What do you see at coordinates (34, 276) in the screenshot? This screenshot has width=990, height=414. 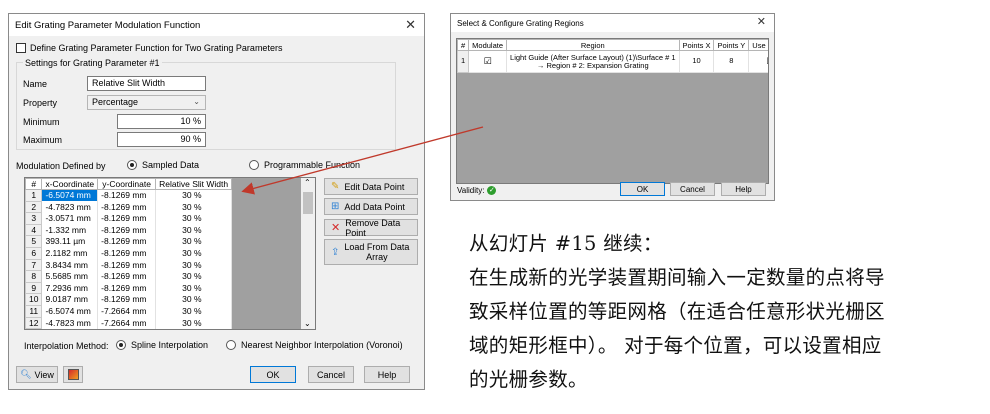 I see `row-index: 8` at bounding box center [34, 276].